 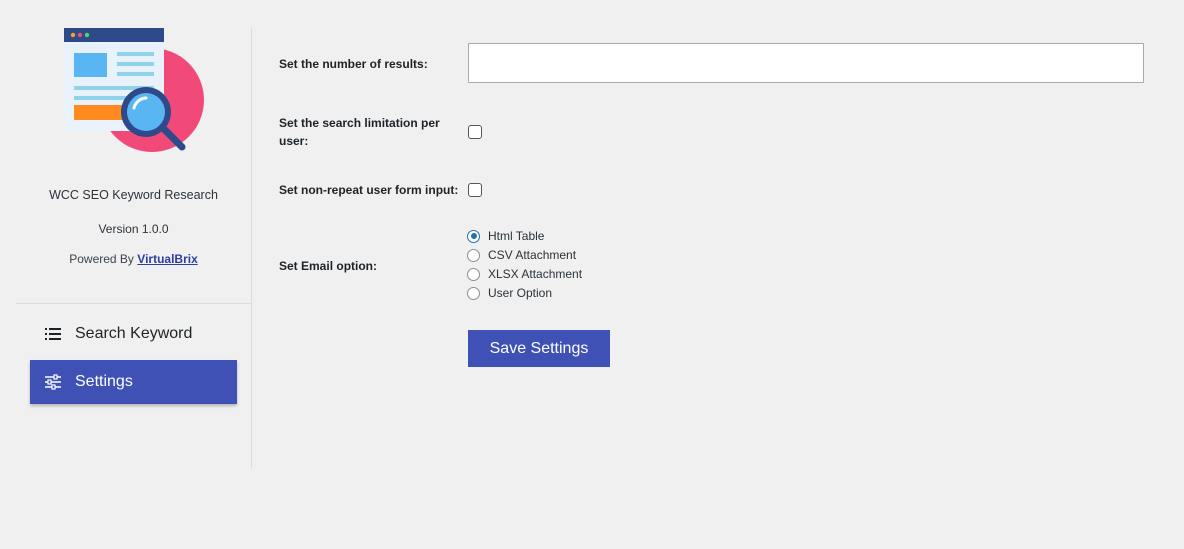 I want to click on nav-item-label: Search Keyword, so click(x=134, y=333).